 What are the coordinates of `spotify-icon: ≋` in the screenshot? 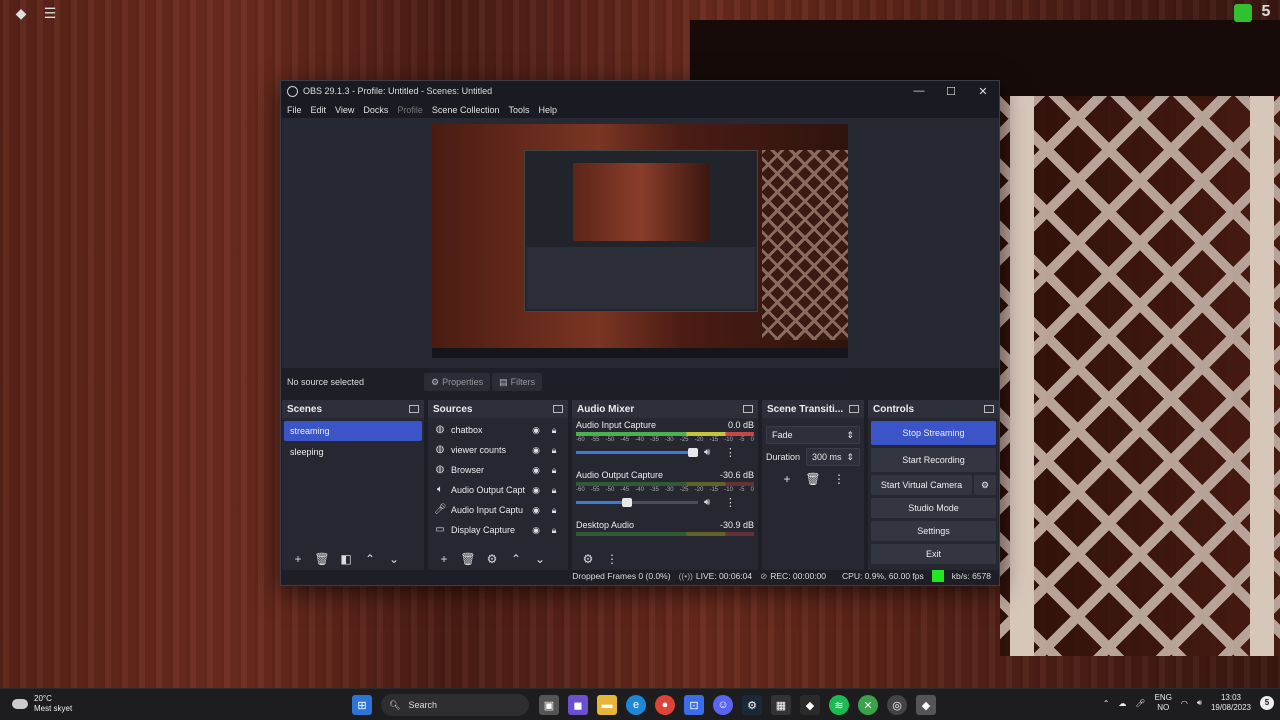 It's located at (839, 705).